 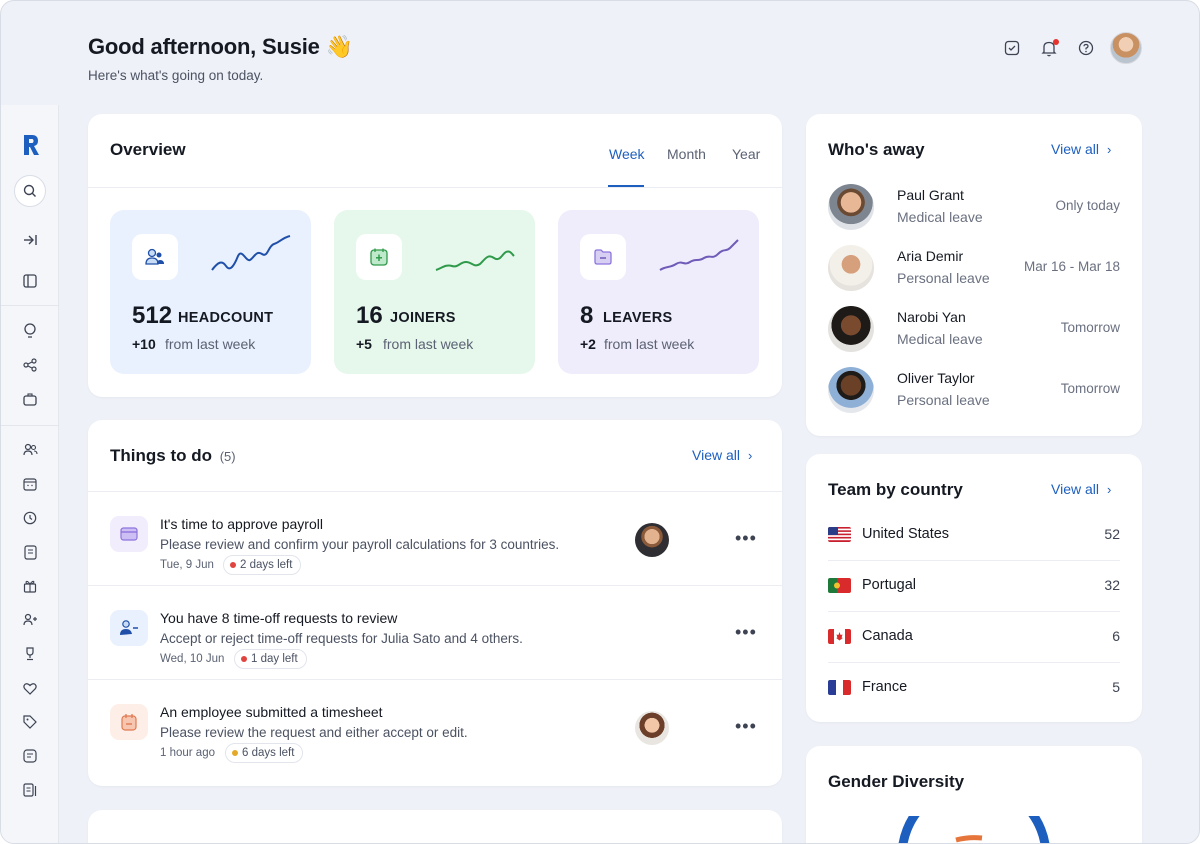 I want to click on leave-dates: Mar 16 - Mar 18, so click(x=1071, y=266).